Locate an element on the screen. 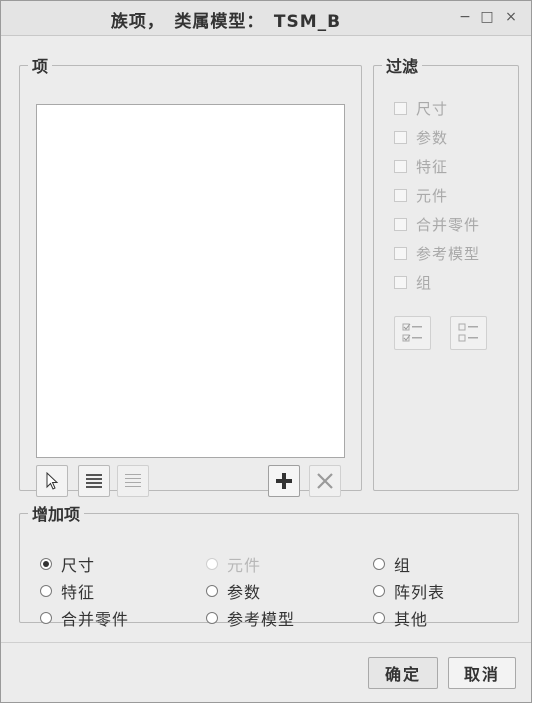 This screenshot has width=534, height=705. x-icon is located at coordinates (325, 481).